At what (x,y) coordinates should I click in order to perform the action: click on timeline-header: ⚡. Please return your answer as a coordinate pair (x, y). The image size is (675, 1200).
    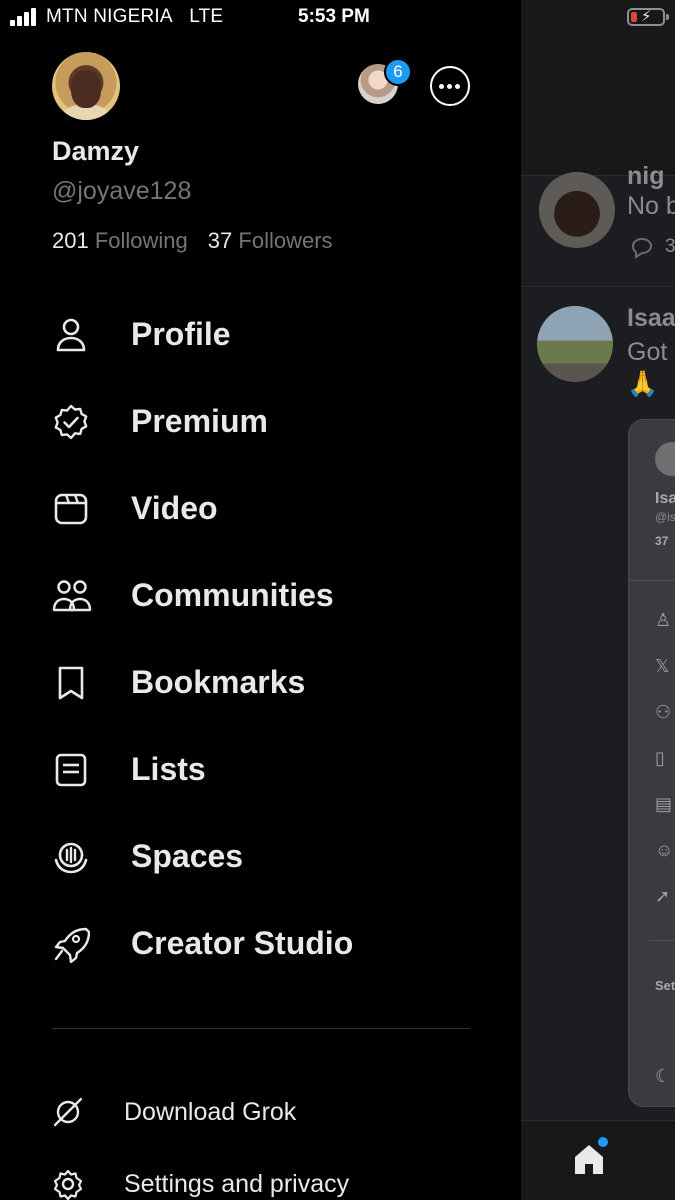
    Looking at the image, I should click on (598, 88).